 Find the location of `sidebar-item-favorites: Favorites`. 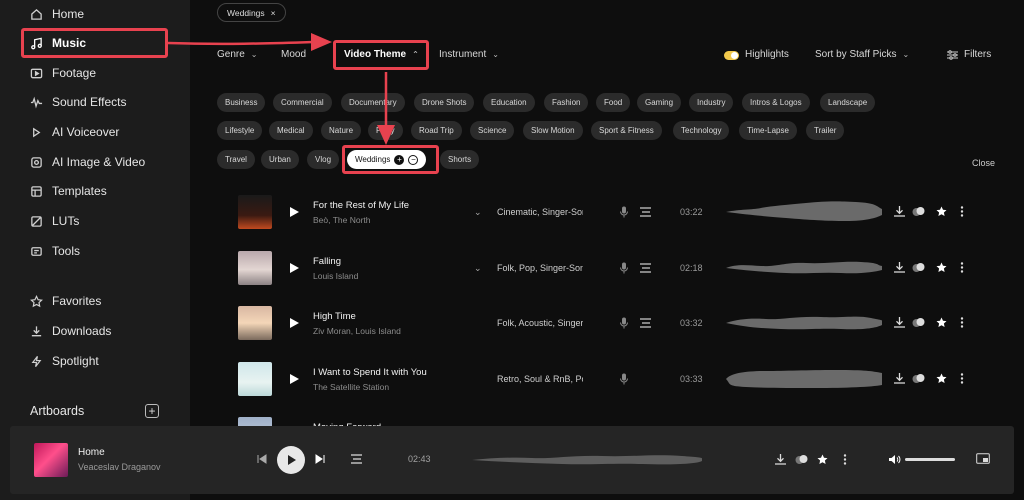

sidebar-item-favorites: Favorites is located at coordinates (65, 301).